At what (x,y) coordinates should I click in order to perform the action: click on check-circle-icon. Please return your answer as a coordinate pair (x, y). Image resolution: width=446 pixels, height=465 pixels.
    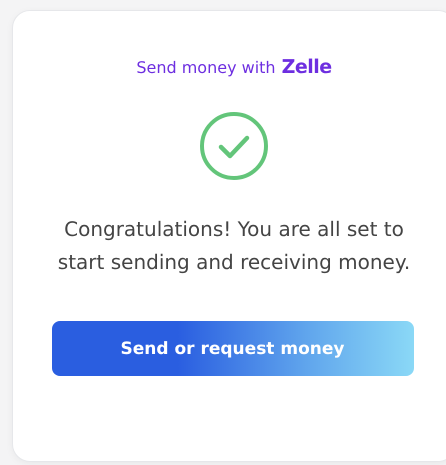
    Looking at the image, I should click on (234, 146).